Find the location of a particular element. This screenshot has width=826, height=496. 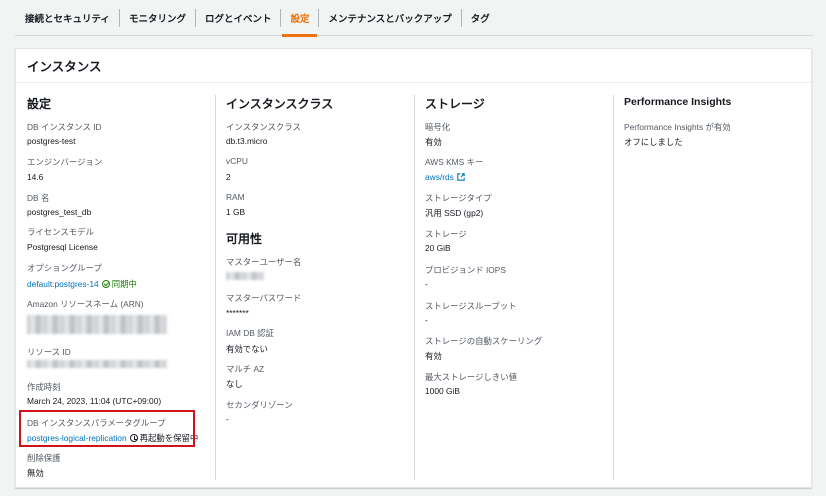

highlight-box is located at coordinates (107, 428).